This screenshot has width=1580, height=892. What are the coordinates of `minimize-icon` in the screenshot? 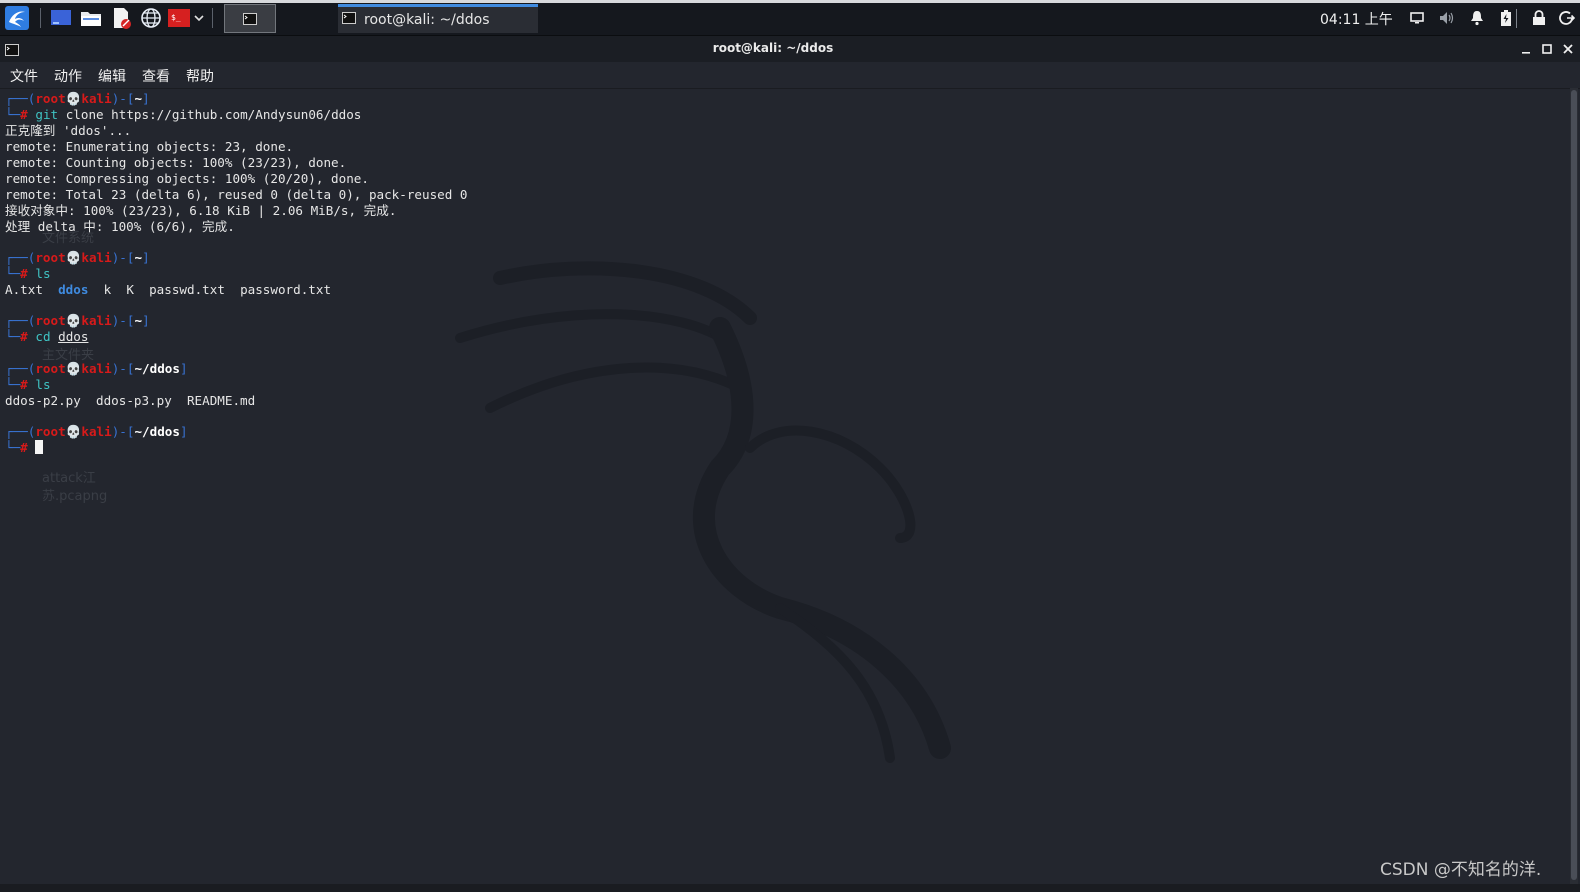 It's located at (1526, 53).